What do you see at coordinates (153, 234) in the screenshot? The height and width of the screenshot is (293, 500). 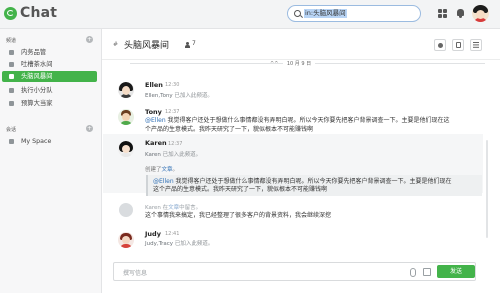 I see `message-author: Judy` at bounding box center [153, 234].